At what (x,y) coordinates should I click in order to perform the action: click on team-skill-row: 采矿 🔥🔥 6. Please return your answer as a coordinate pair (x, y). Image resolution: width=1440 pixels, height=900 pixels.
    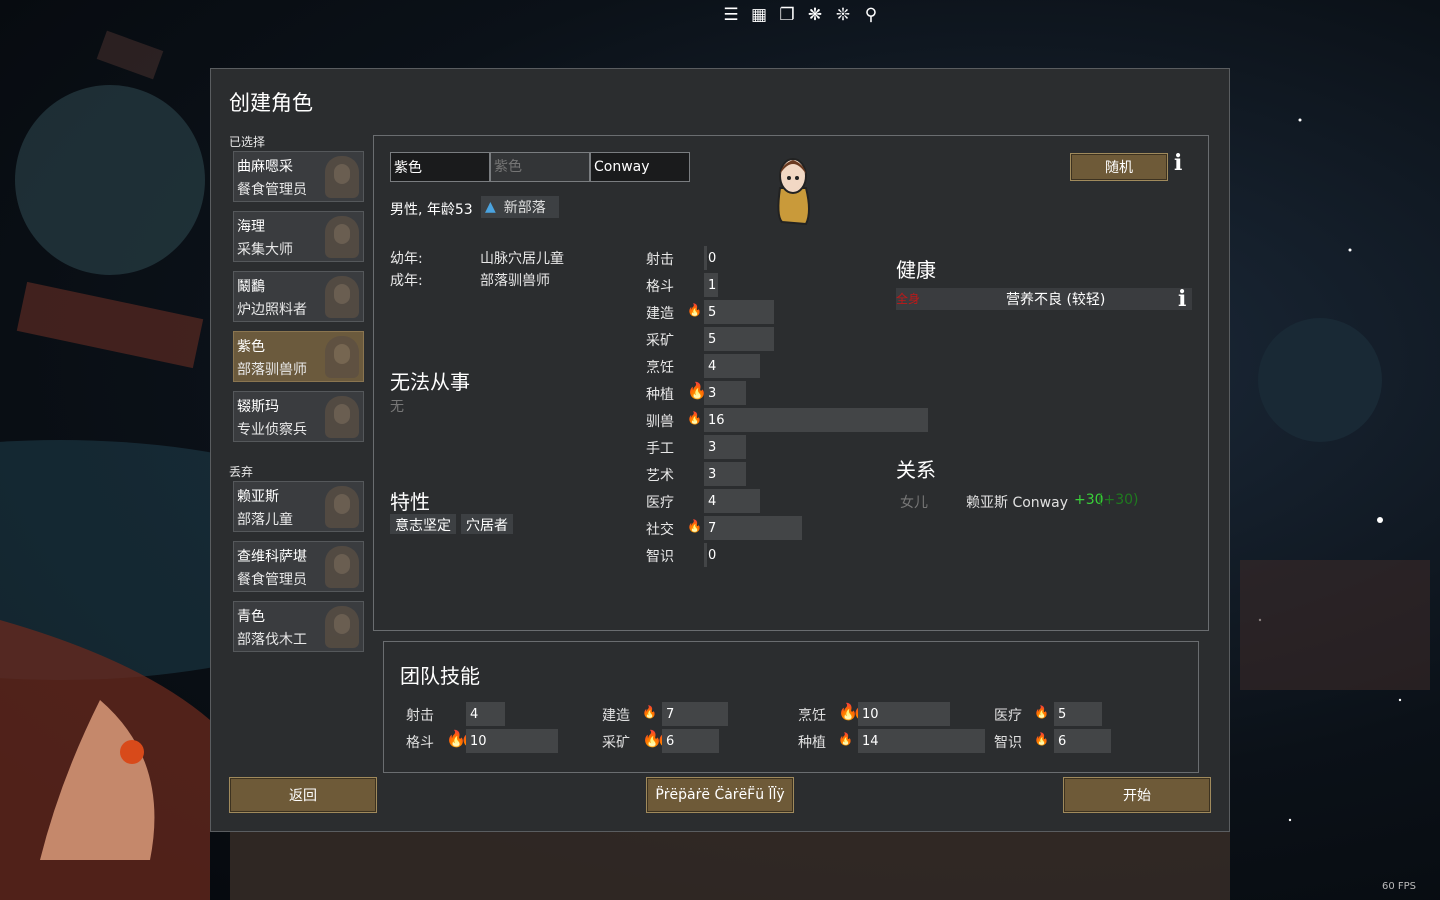
    Looking at the image, I should click on (687, 741).